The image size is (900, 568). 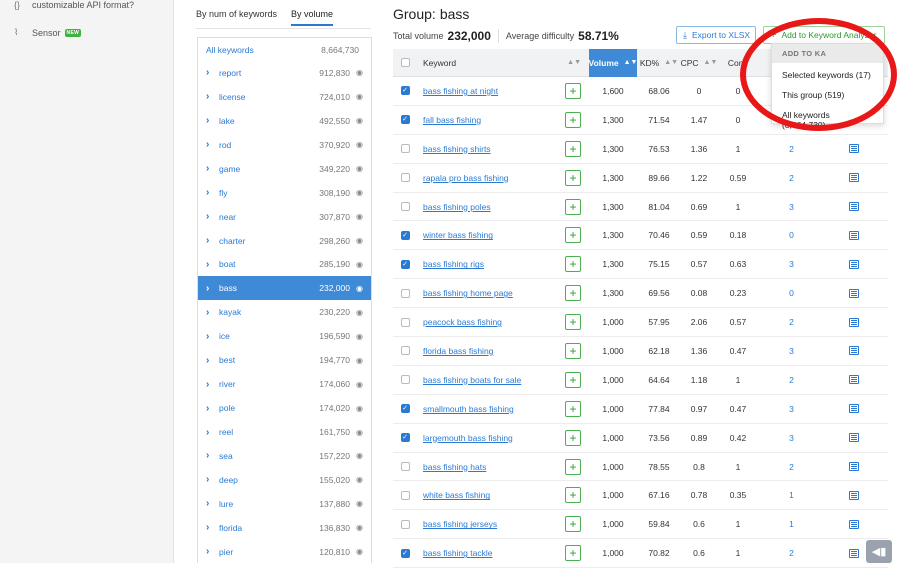 What do you see at coordinates (284, 432) in the screenshot?
I see `group-item-reel: › reel 161,750 ◉` at bounding box center [284, 432].